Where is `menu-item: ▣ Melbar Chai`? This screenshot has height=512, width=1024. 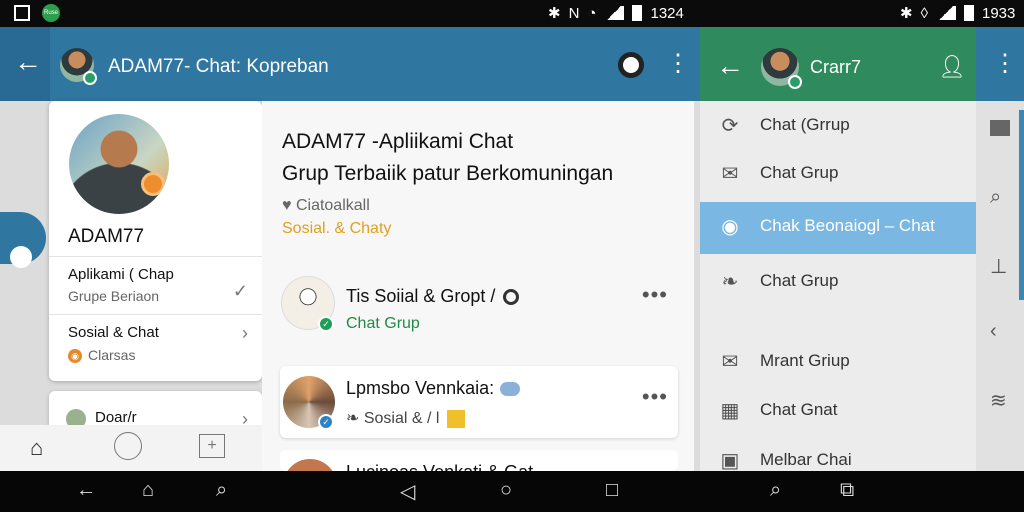
menu-item: ▣ Melbar Chai is located at coordinates (838, 453).